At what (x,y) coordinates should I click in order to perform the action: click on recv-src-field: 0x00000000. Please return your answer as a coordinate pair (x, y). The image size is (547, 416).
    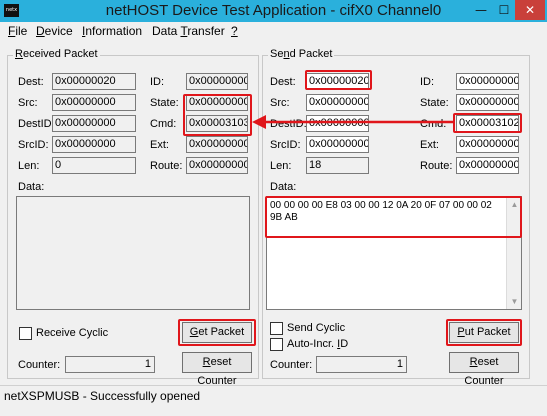
    Looking at the image, I should click on (94, 102).